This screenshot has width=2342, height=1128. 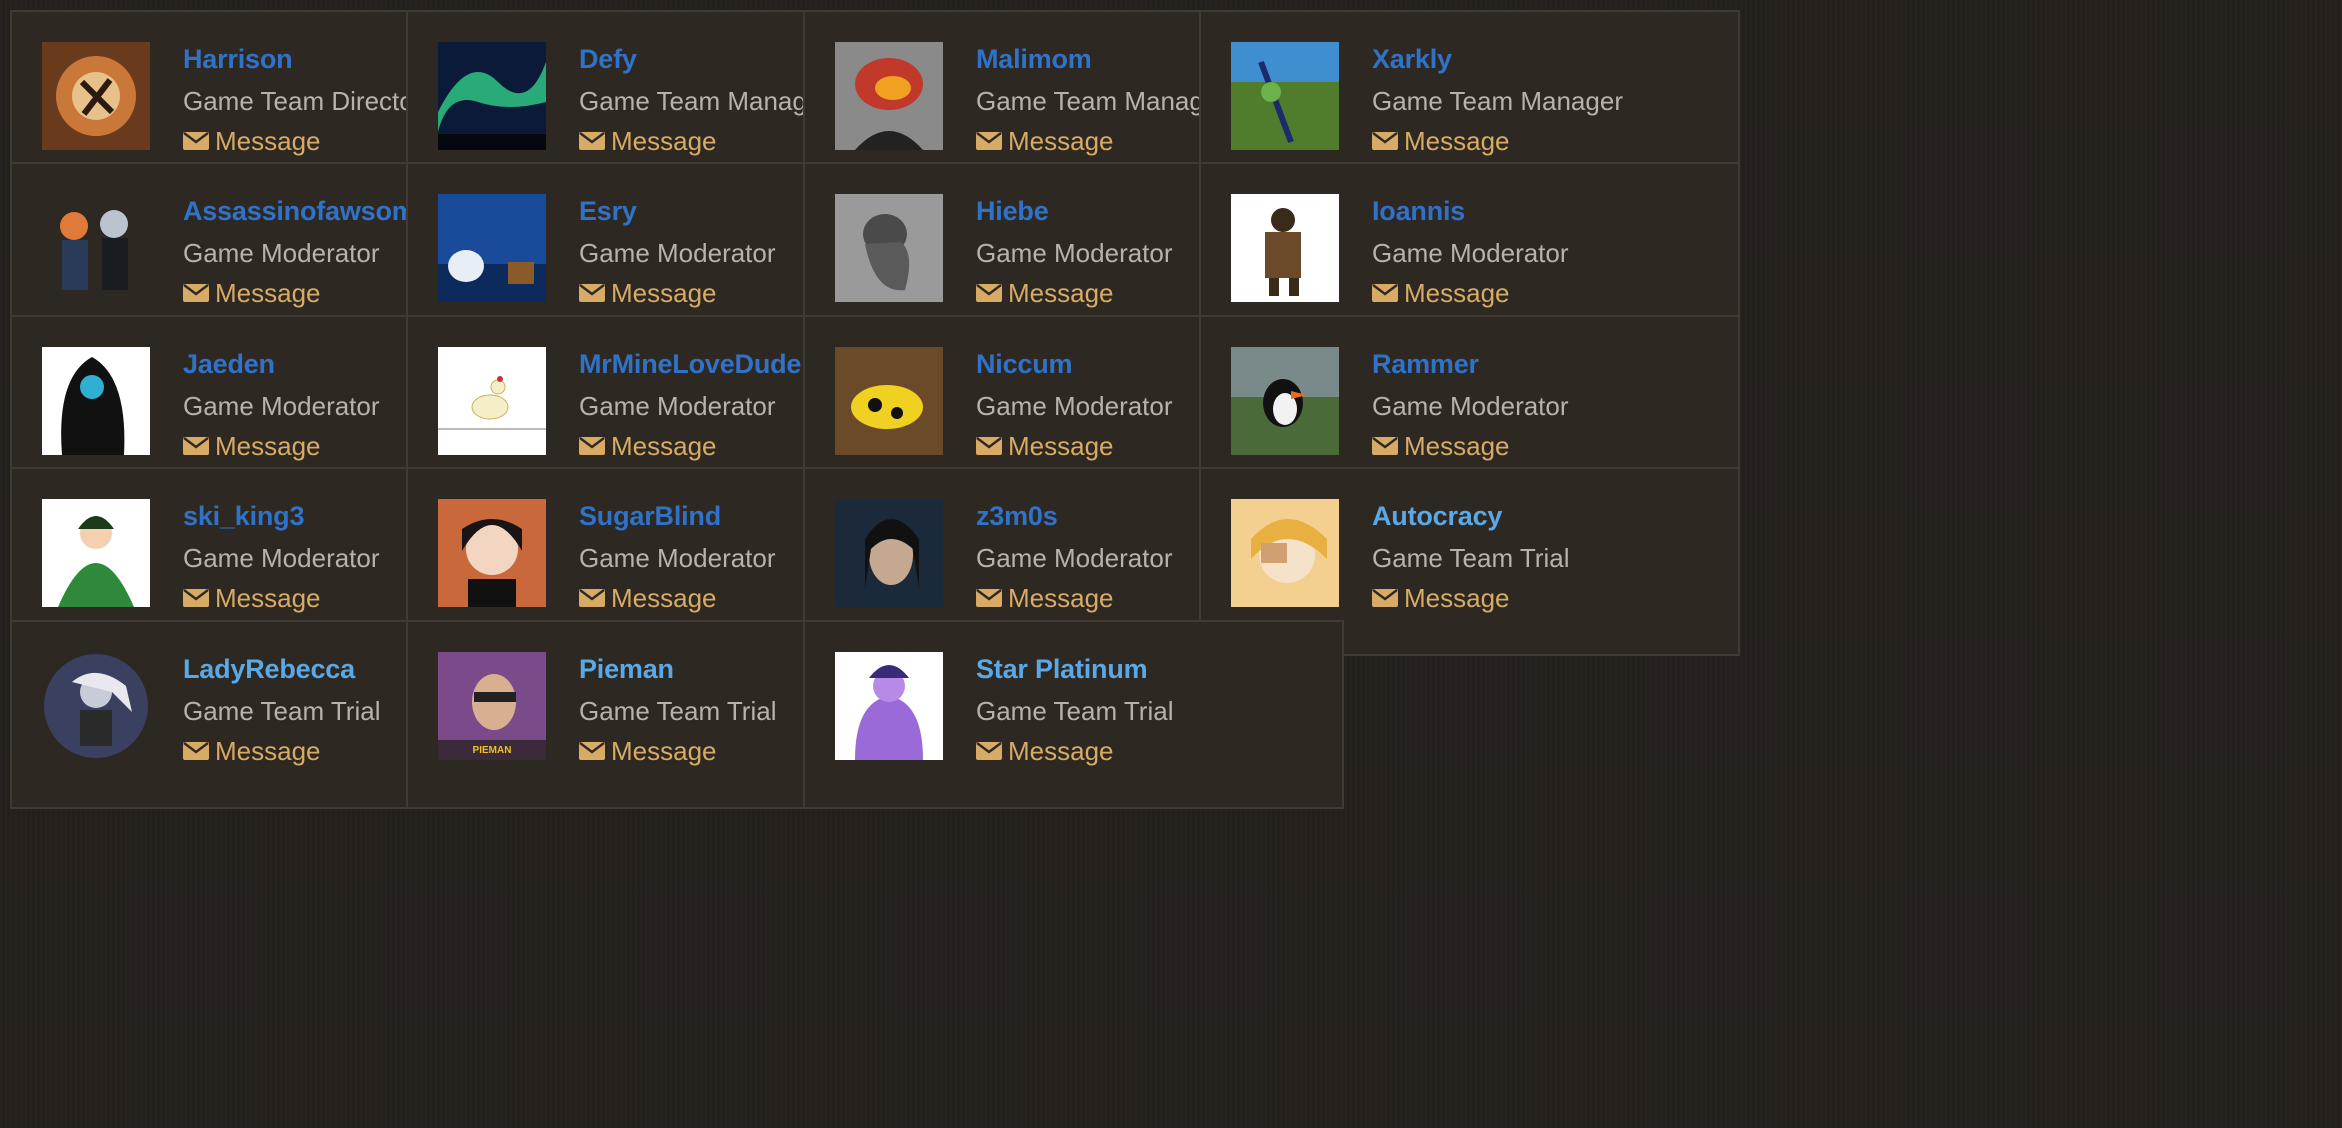 I want to click on member-name-link: ski_king3, so click(x=243, y=516).